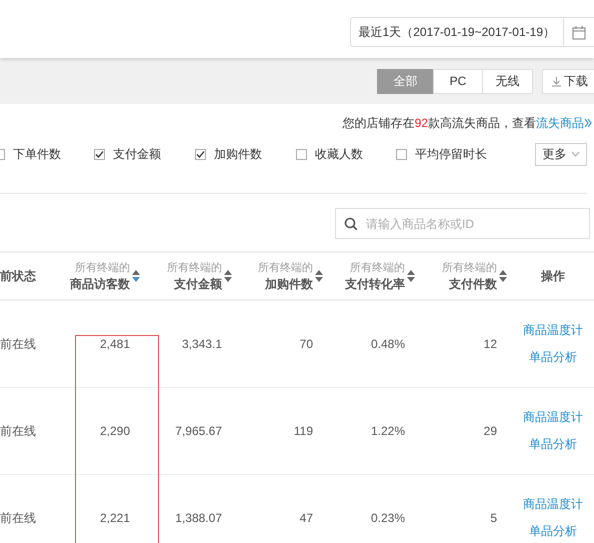 This screenshot has height=543, width=594. I want to click on table-cell: 3,343.1, so click(202, 344).